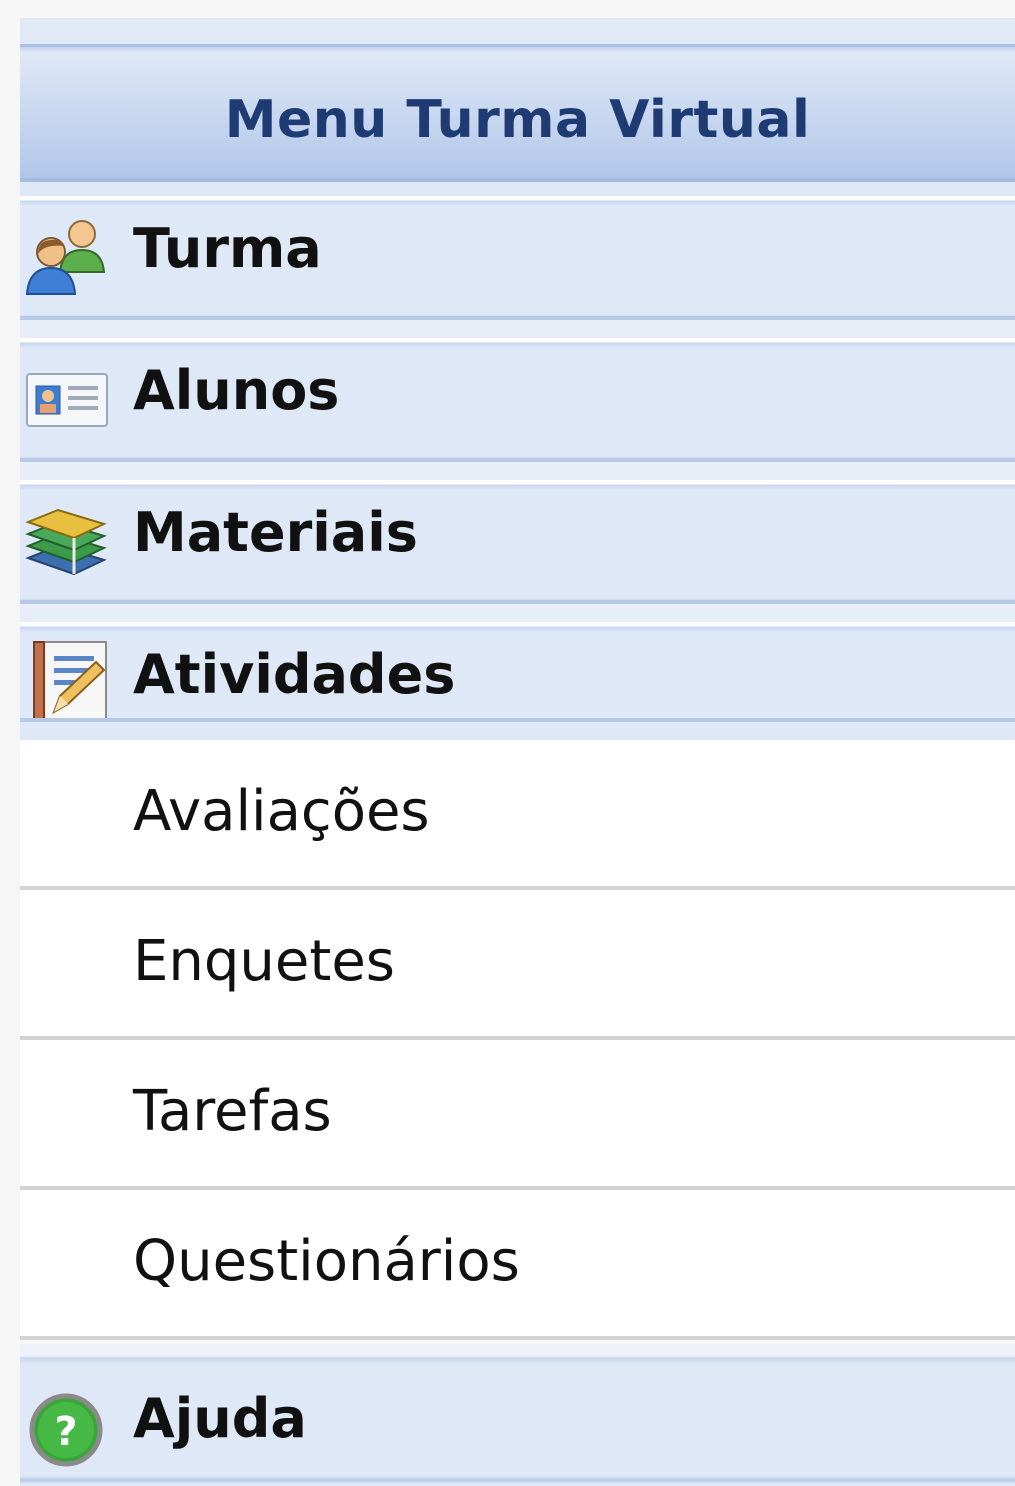 The height and width of the screenshot is (1486, 1015). What do you see at coordinates (517, 120) in the screenshot?
I see `menu-title: Menu Turma Virtual` at bounding box center [517, 120].